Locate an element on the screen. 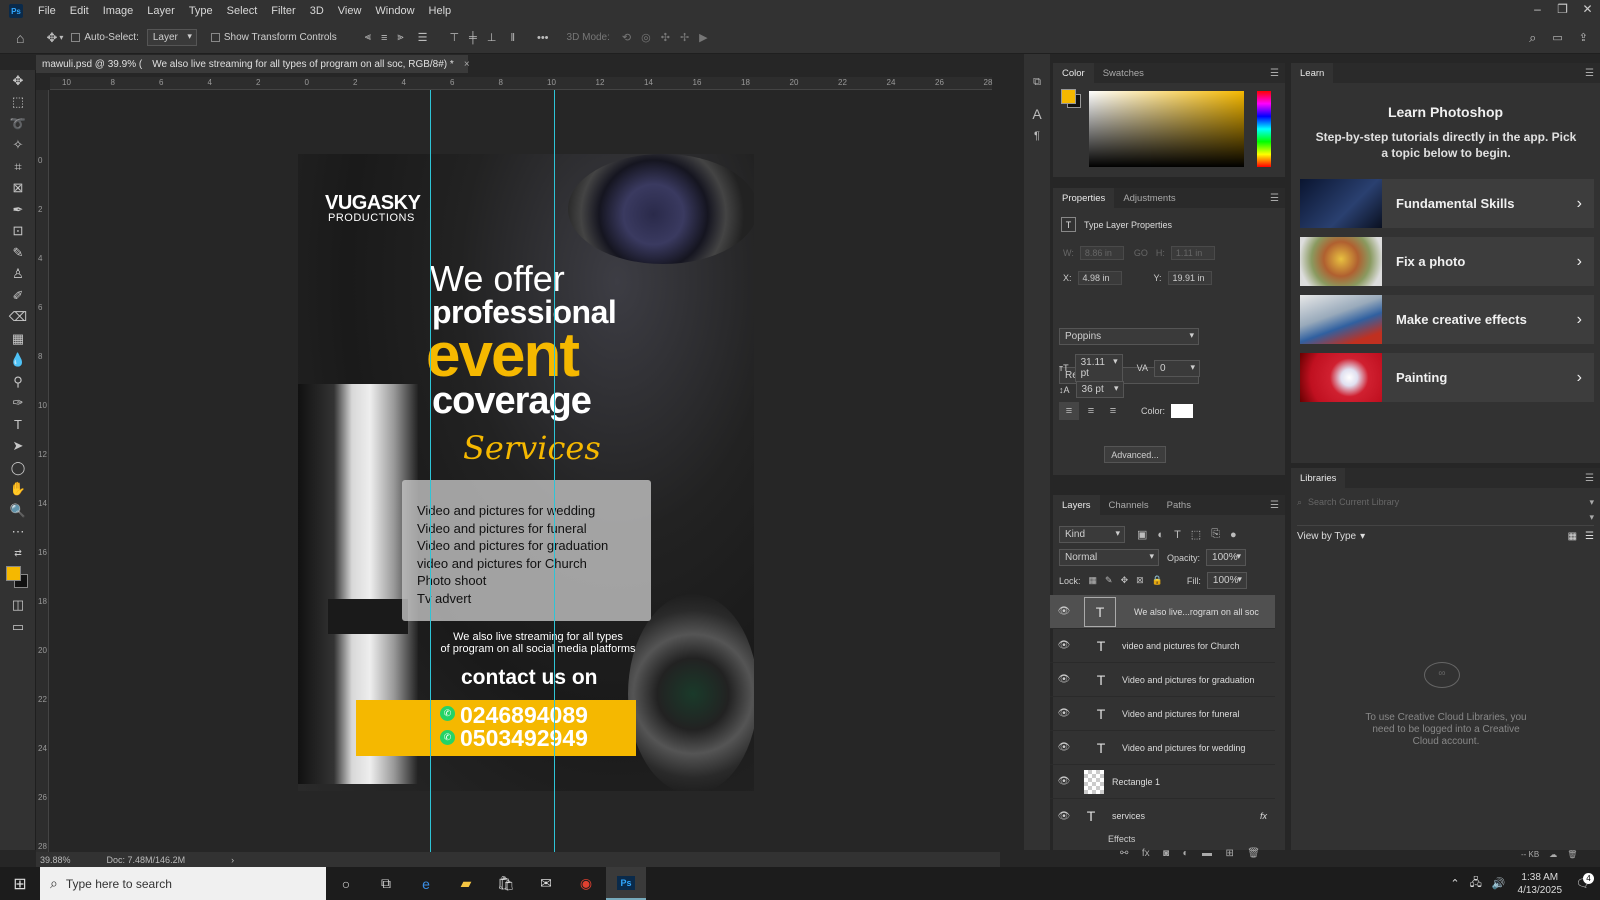 Image resolution: width=1600 pixels, height=900 pixels. tracking-field: 0 is located at coordinates (1176, 368).